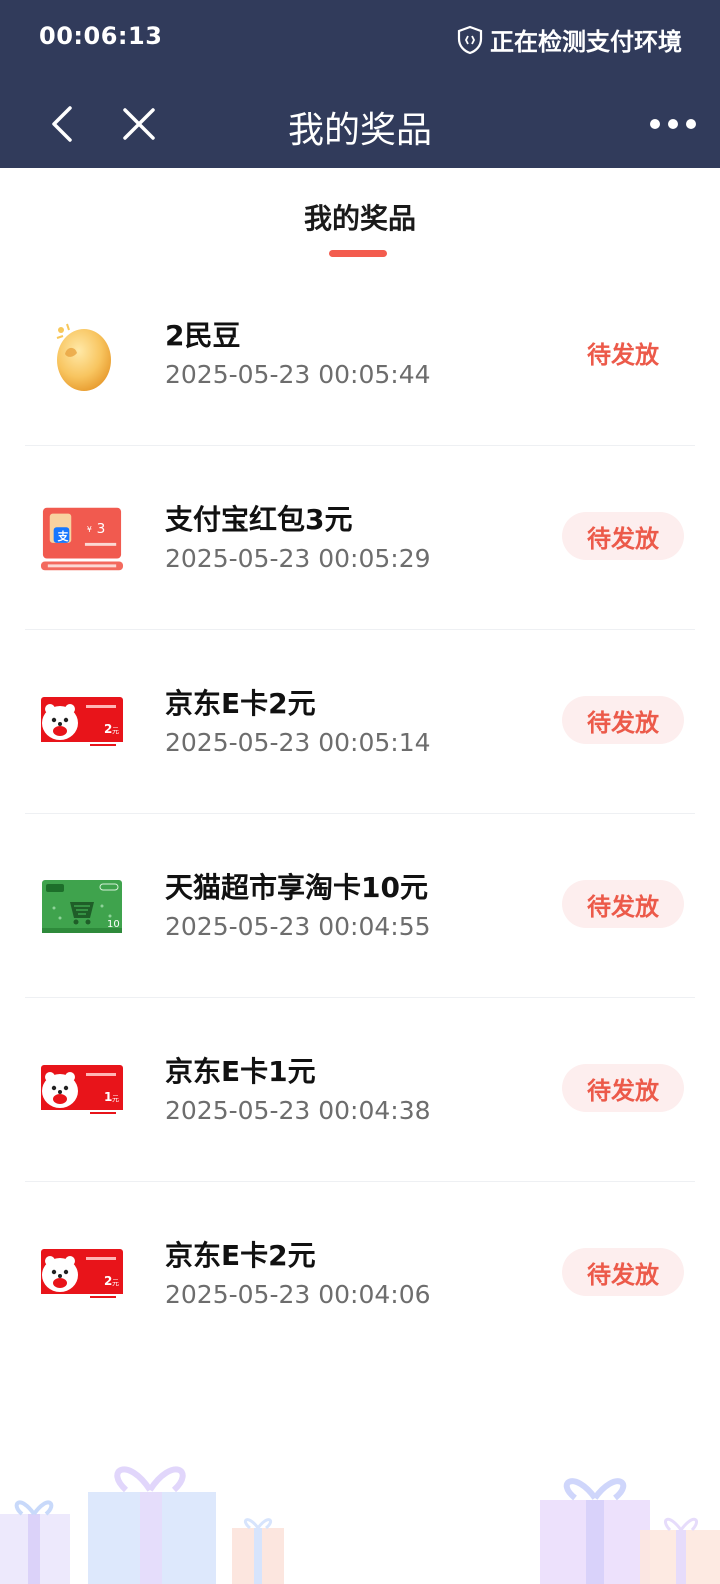  I want to click on list-item: 2 元 京东E卡2元 2025-05-23 00:04:06 待发放, so click(360, 1274).